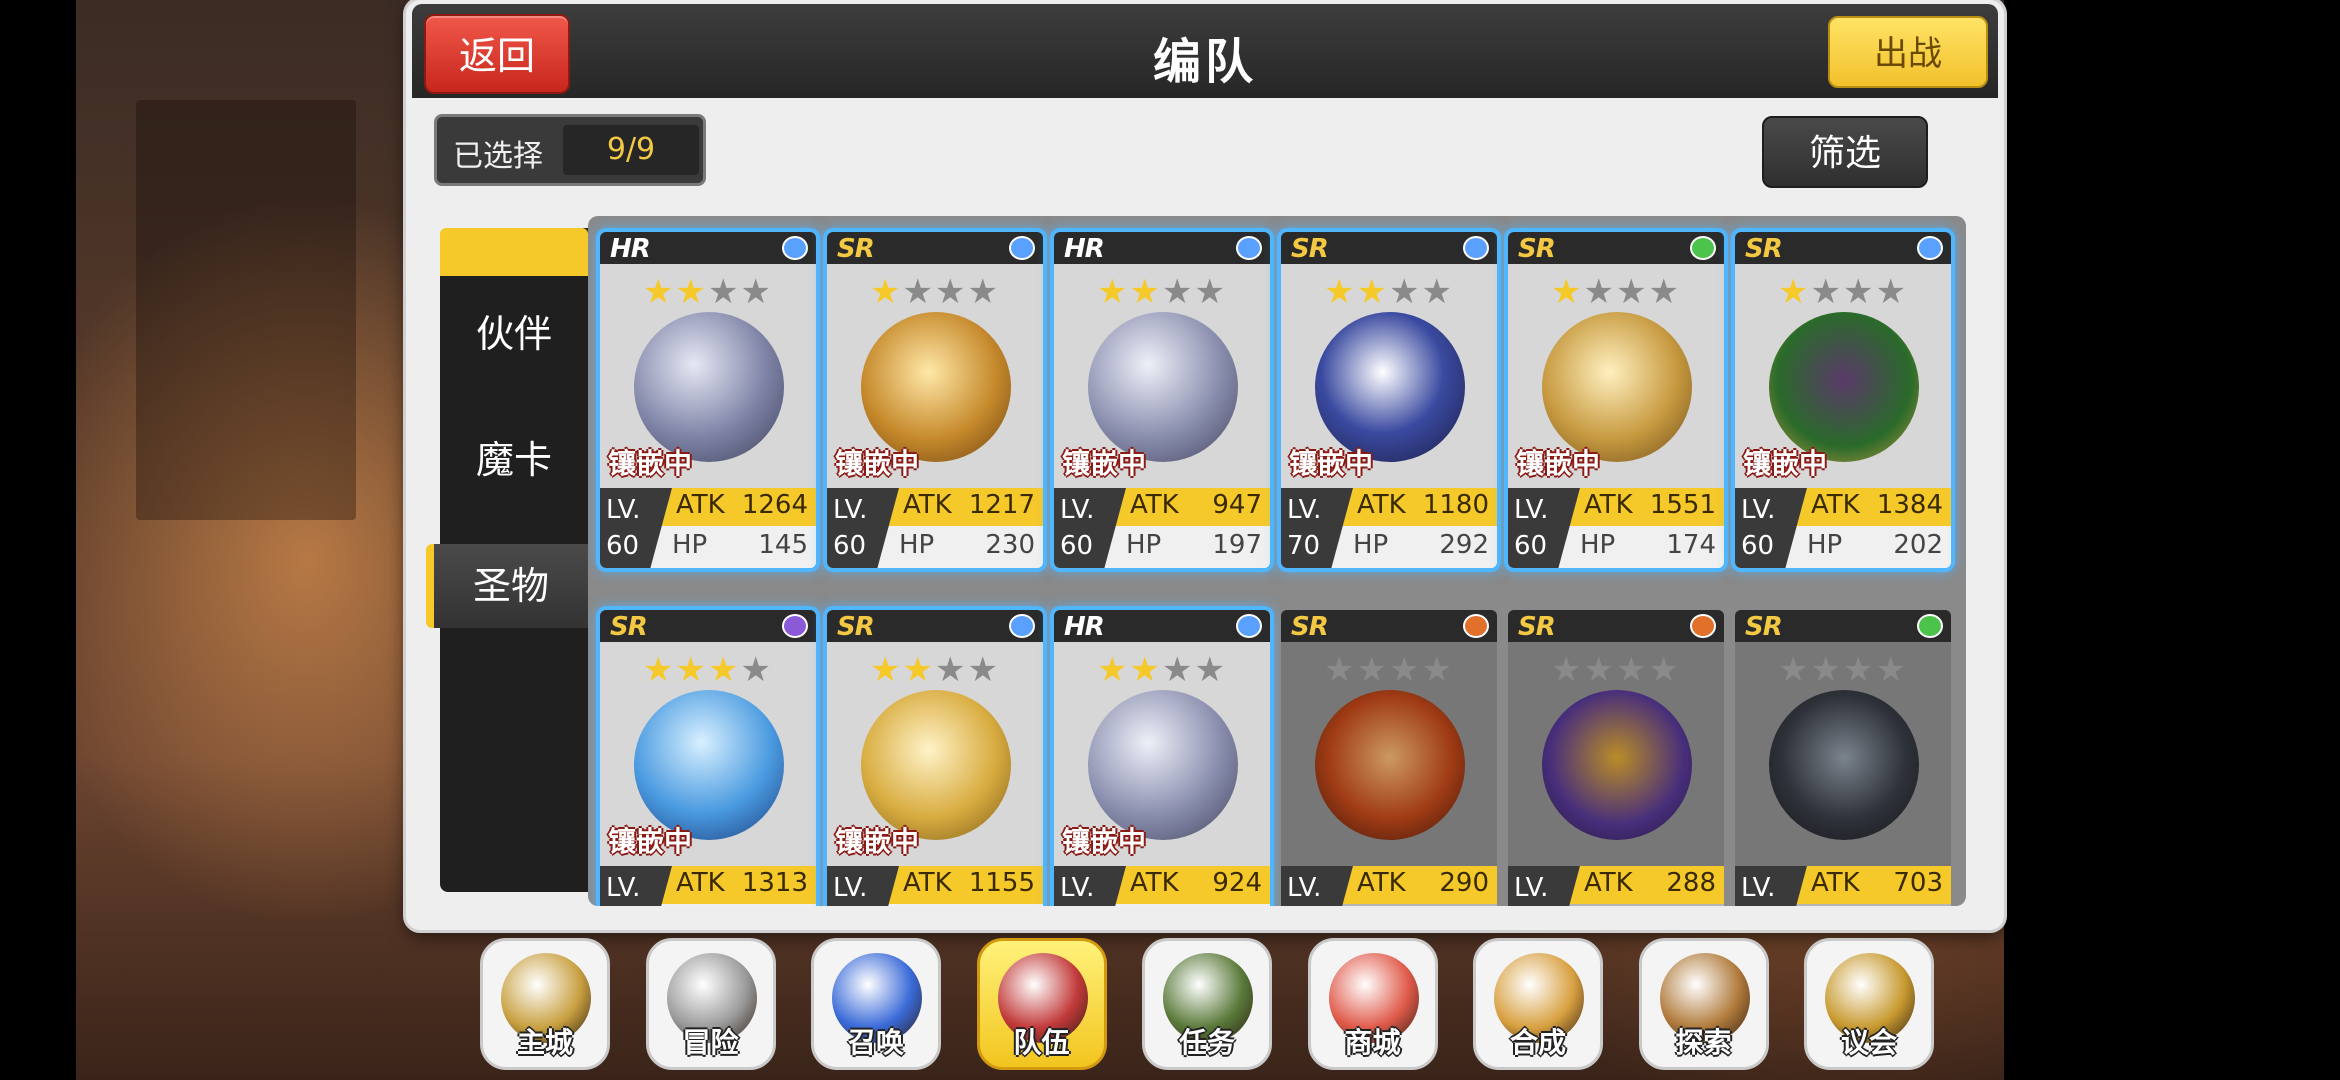  Describe the element at coordinates (1703, 1004) in the screenshot. I see `nav-item: 探索` at that location.